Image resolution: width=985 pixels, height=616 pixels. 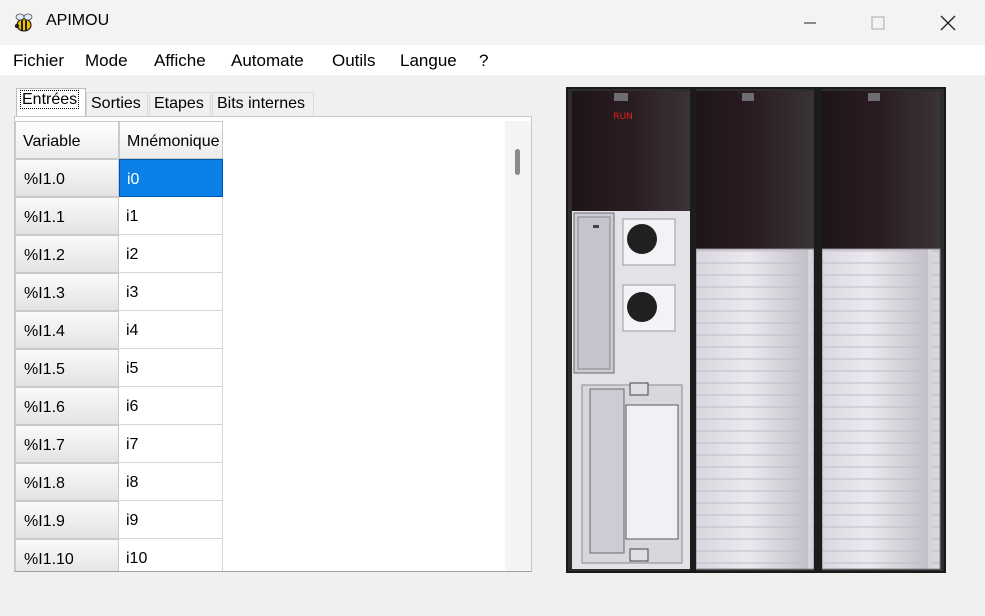 What do you see at coordinates (267, 61) in the screenshot?
I see `menu-automate: Automate` at bounding box center [267, 61].